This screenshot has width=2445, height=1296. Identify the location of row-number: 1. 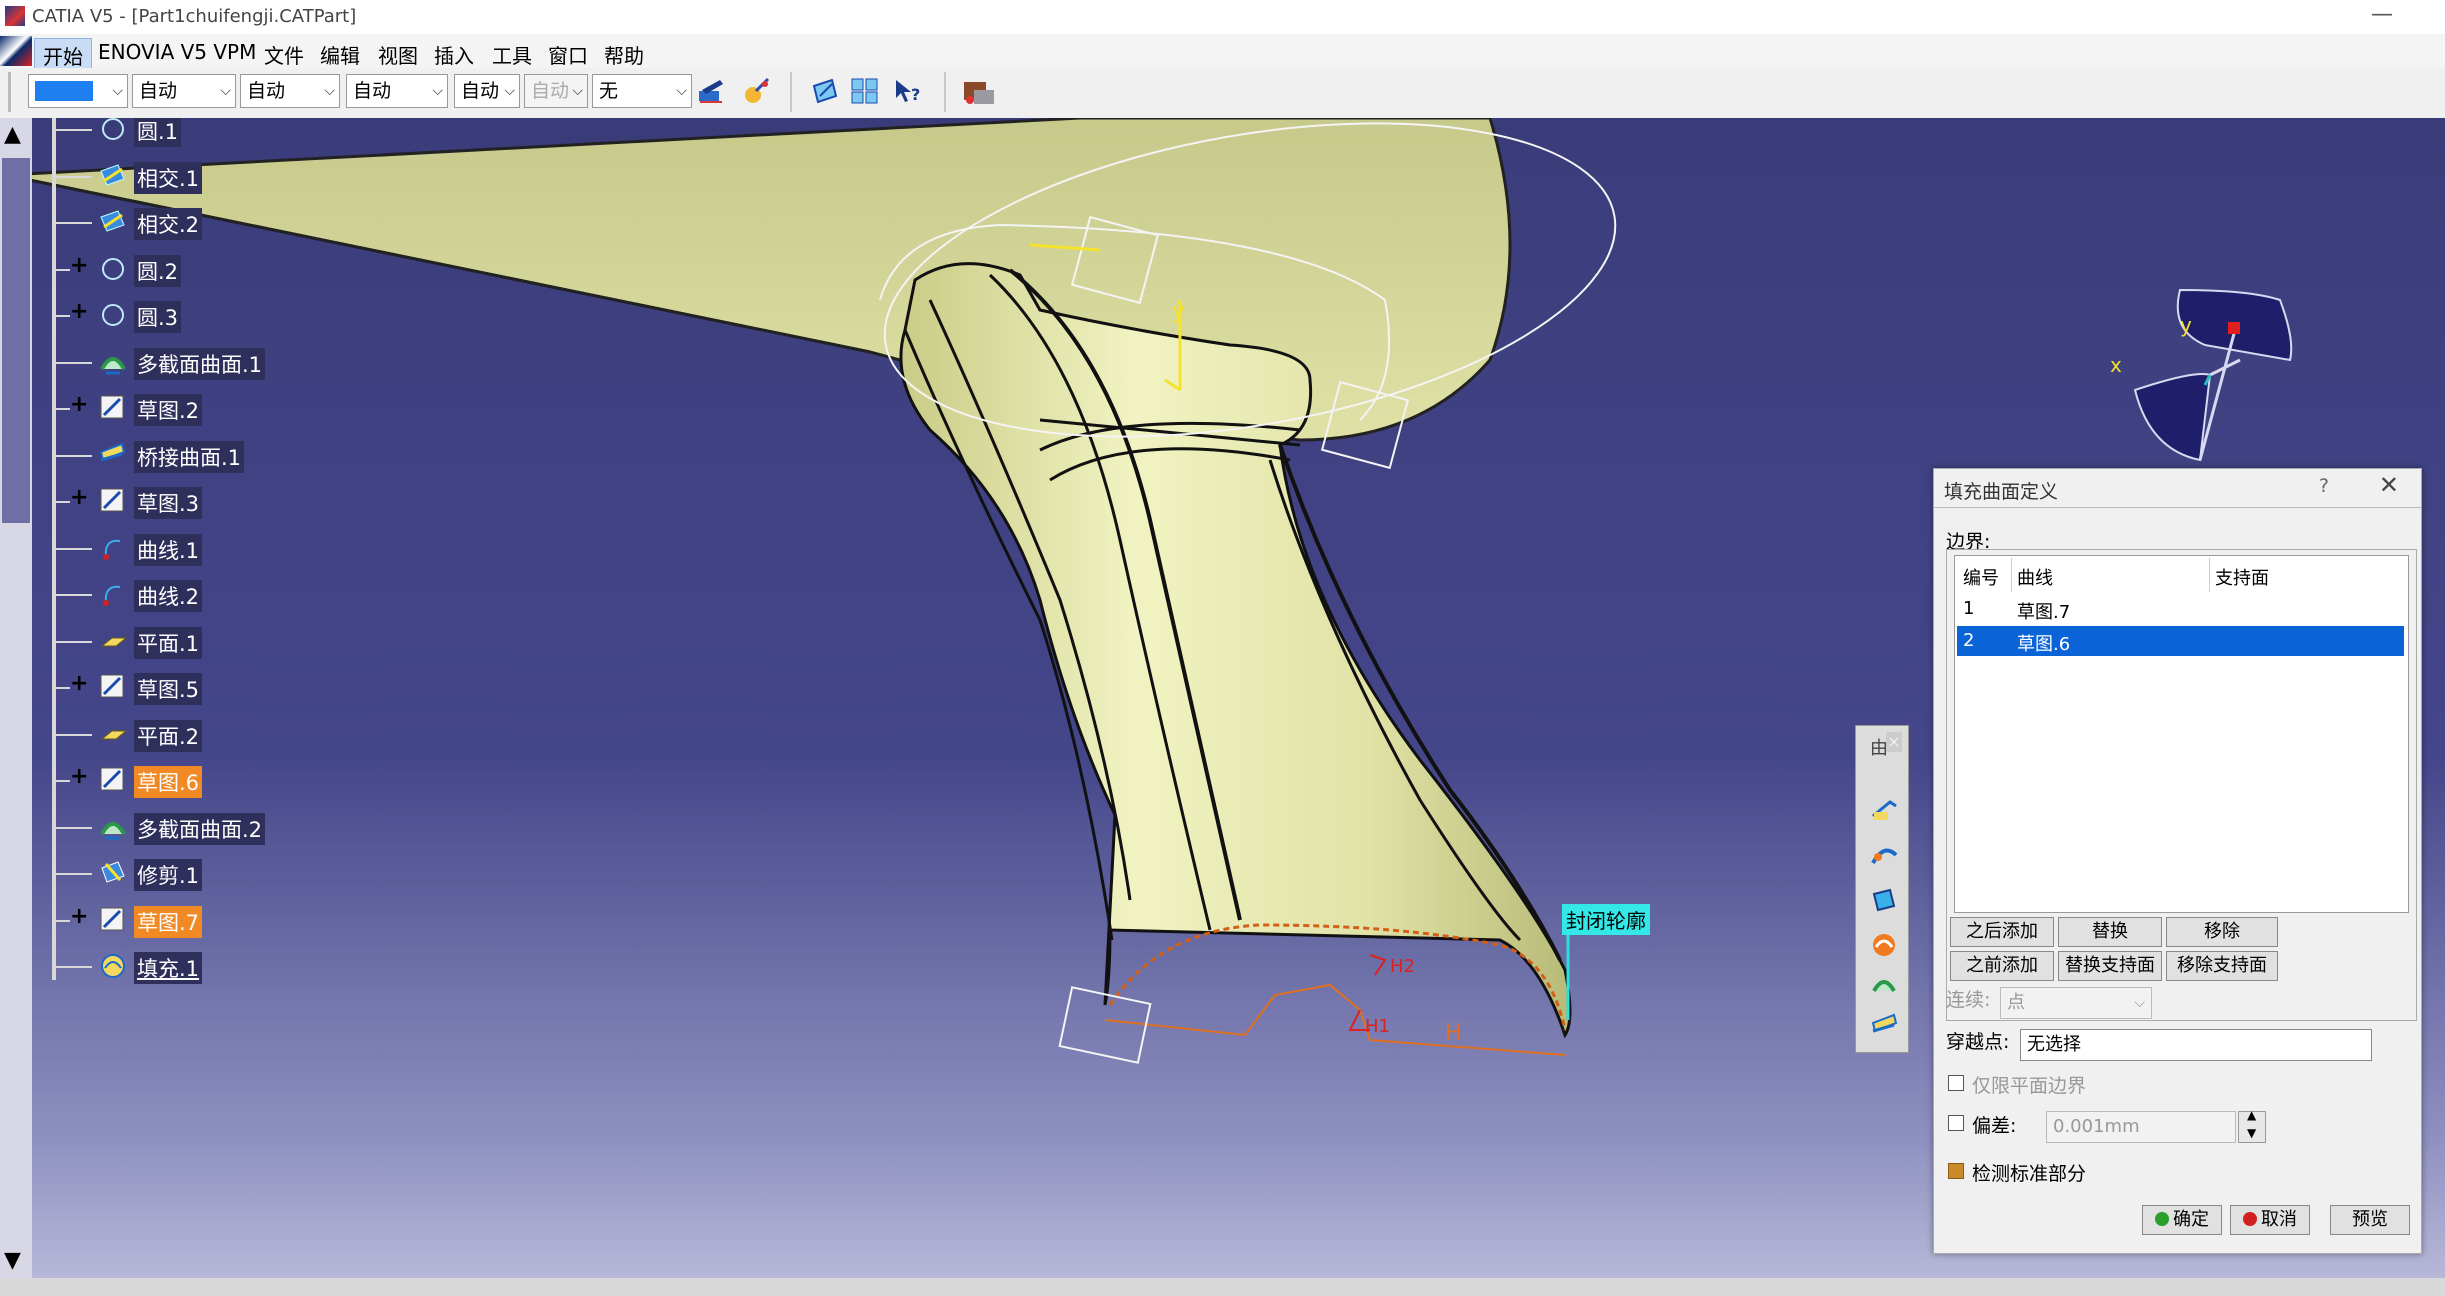
(1969, 608).